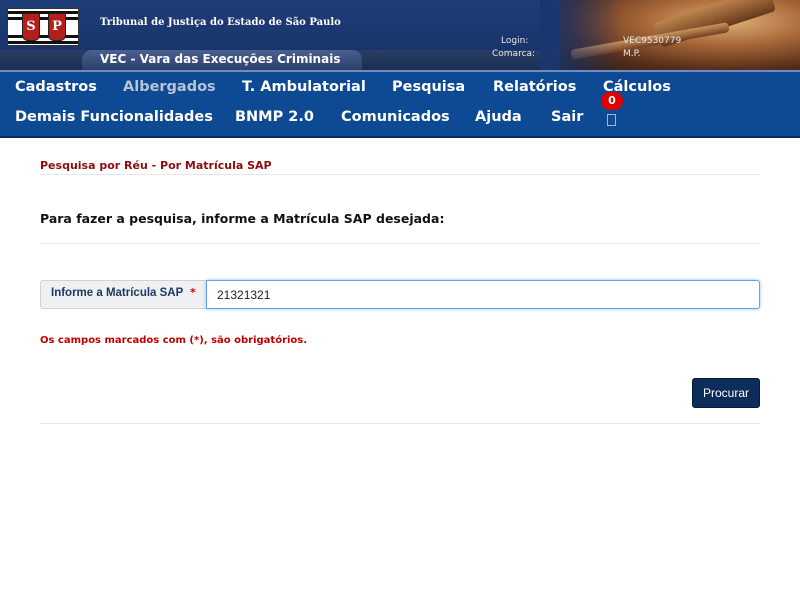  Describe the element at coordinates (611, 120) in the screenshot. I see `bell-icon` at that location.